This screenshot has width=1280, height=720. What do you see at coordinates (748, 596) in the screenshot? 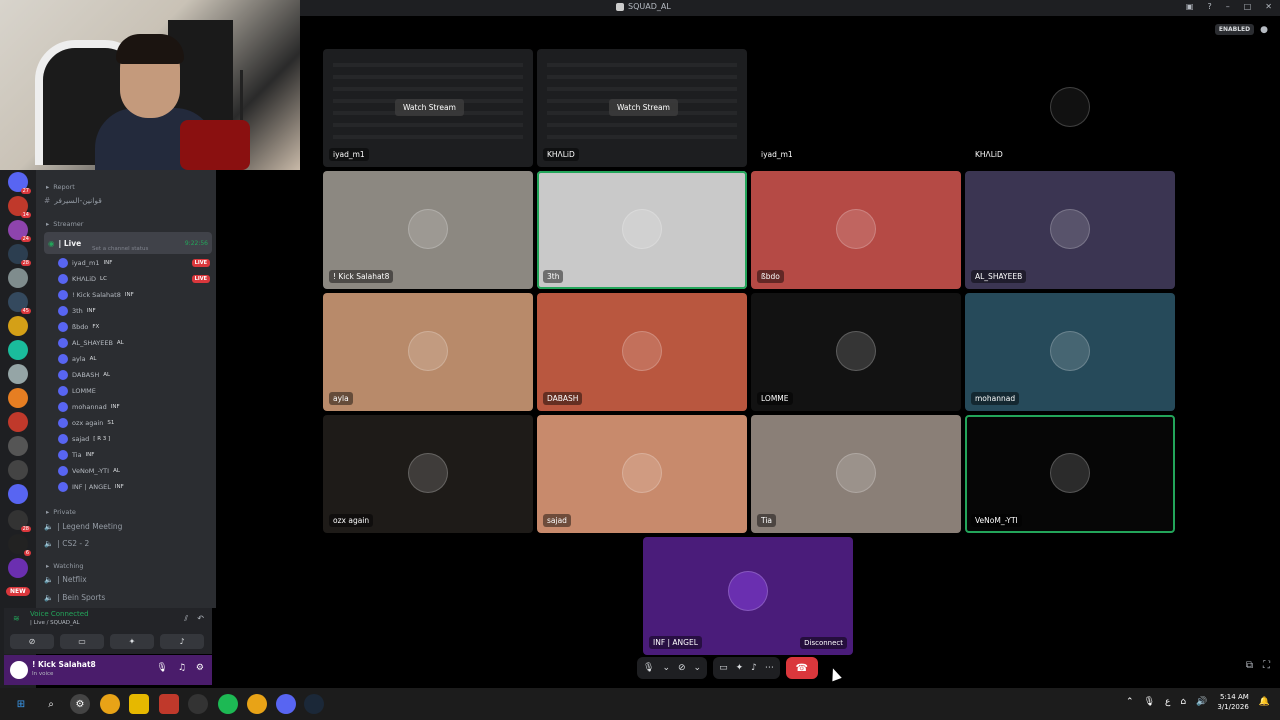
I see `participant-tile-angel: INF | ANGEL Disconnect` at bounding box center [748, 596].